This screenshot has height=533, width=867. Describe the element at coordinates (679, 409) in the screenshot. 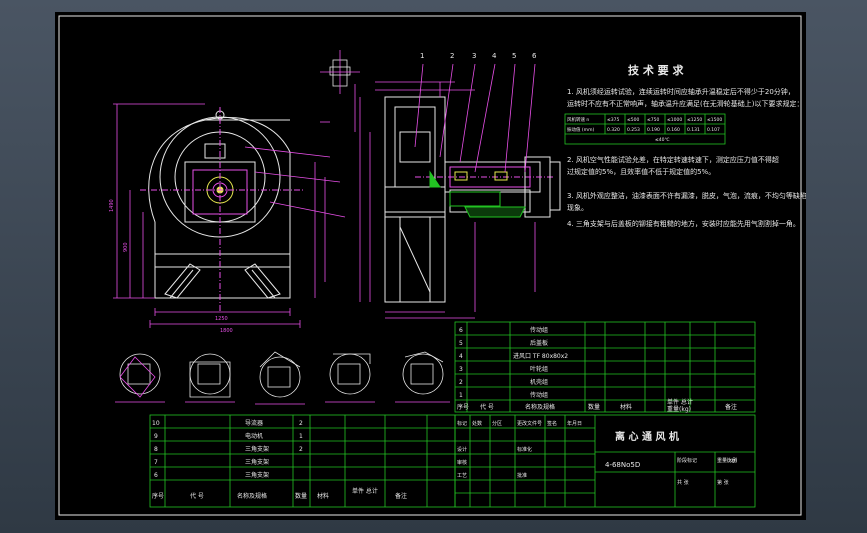

I see `pu-h-weight: 重量(kg)` at that location.